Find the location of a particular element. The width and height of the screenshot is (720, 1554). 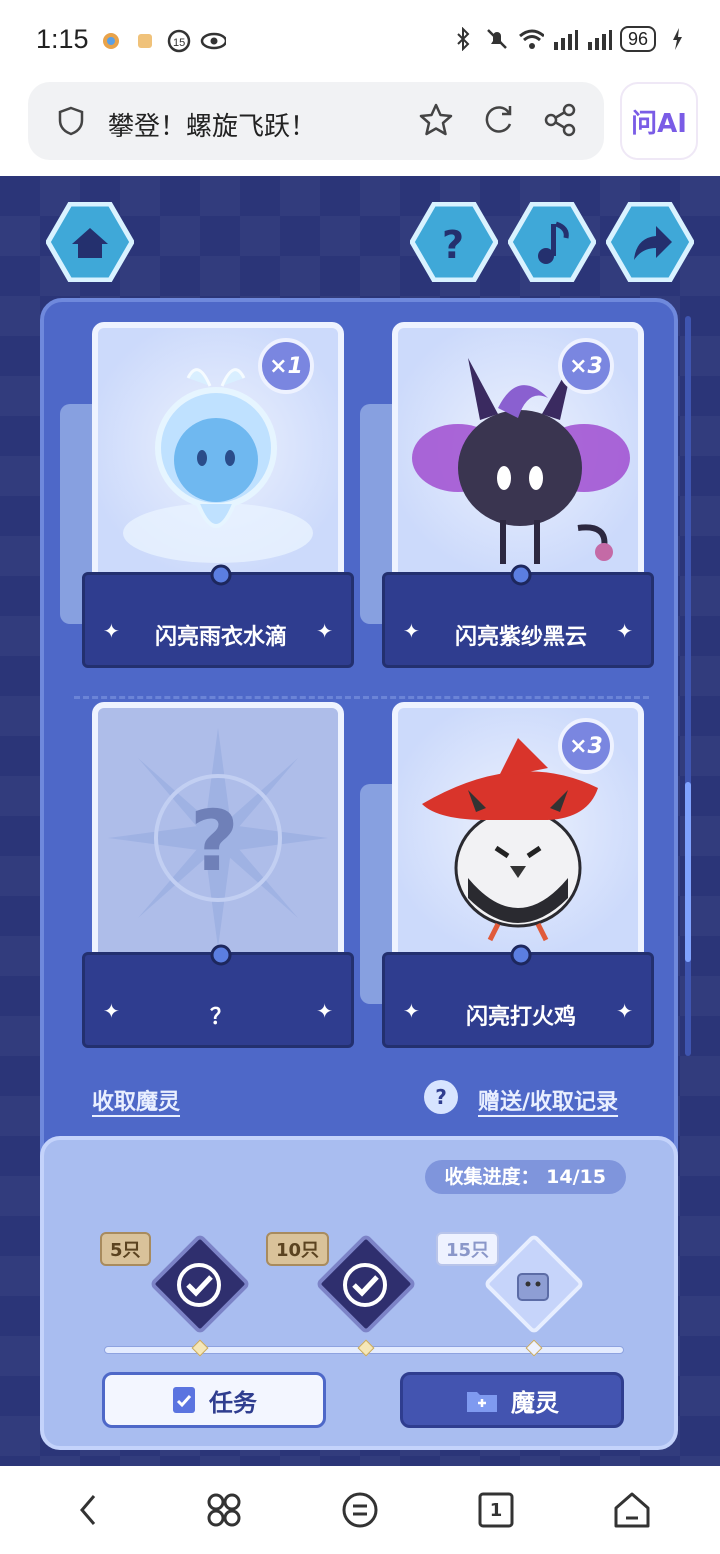

milestone-tag: 15只 is located at coordinates (468, 1249).